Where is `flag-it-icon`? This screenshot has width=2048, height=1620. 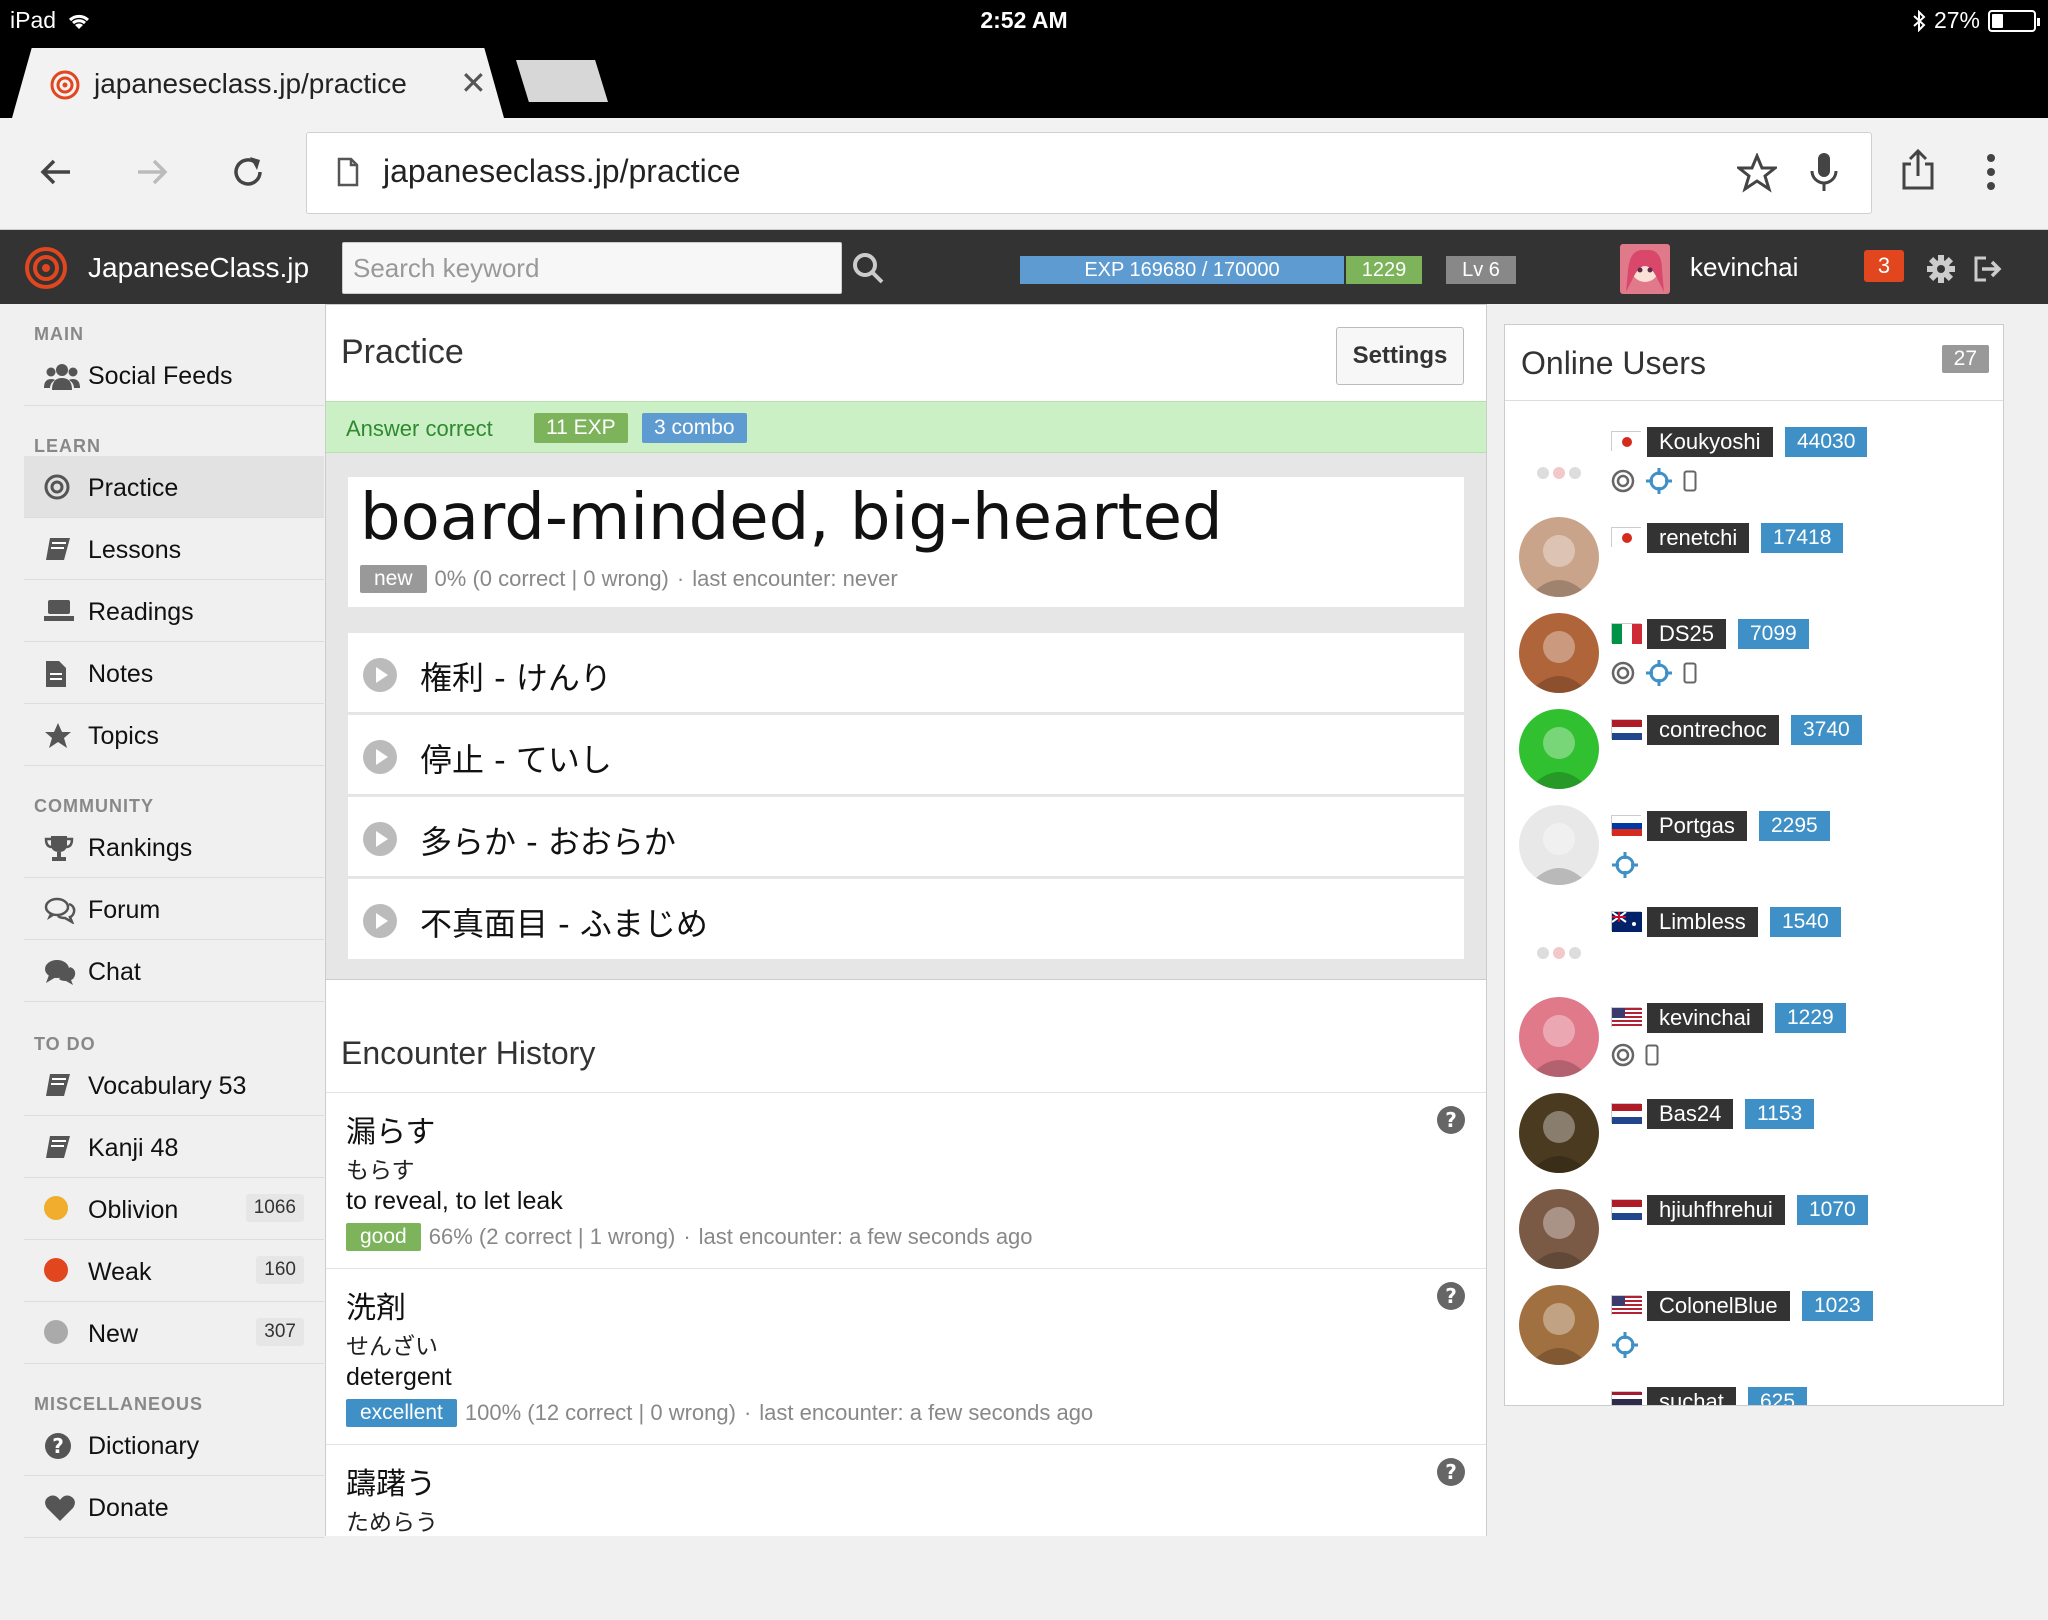 flag-it-icon is located at coordinates (1626, 633).